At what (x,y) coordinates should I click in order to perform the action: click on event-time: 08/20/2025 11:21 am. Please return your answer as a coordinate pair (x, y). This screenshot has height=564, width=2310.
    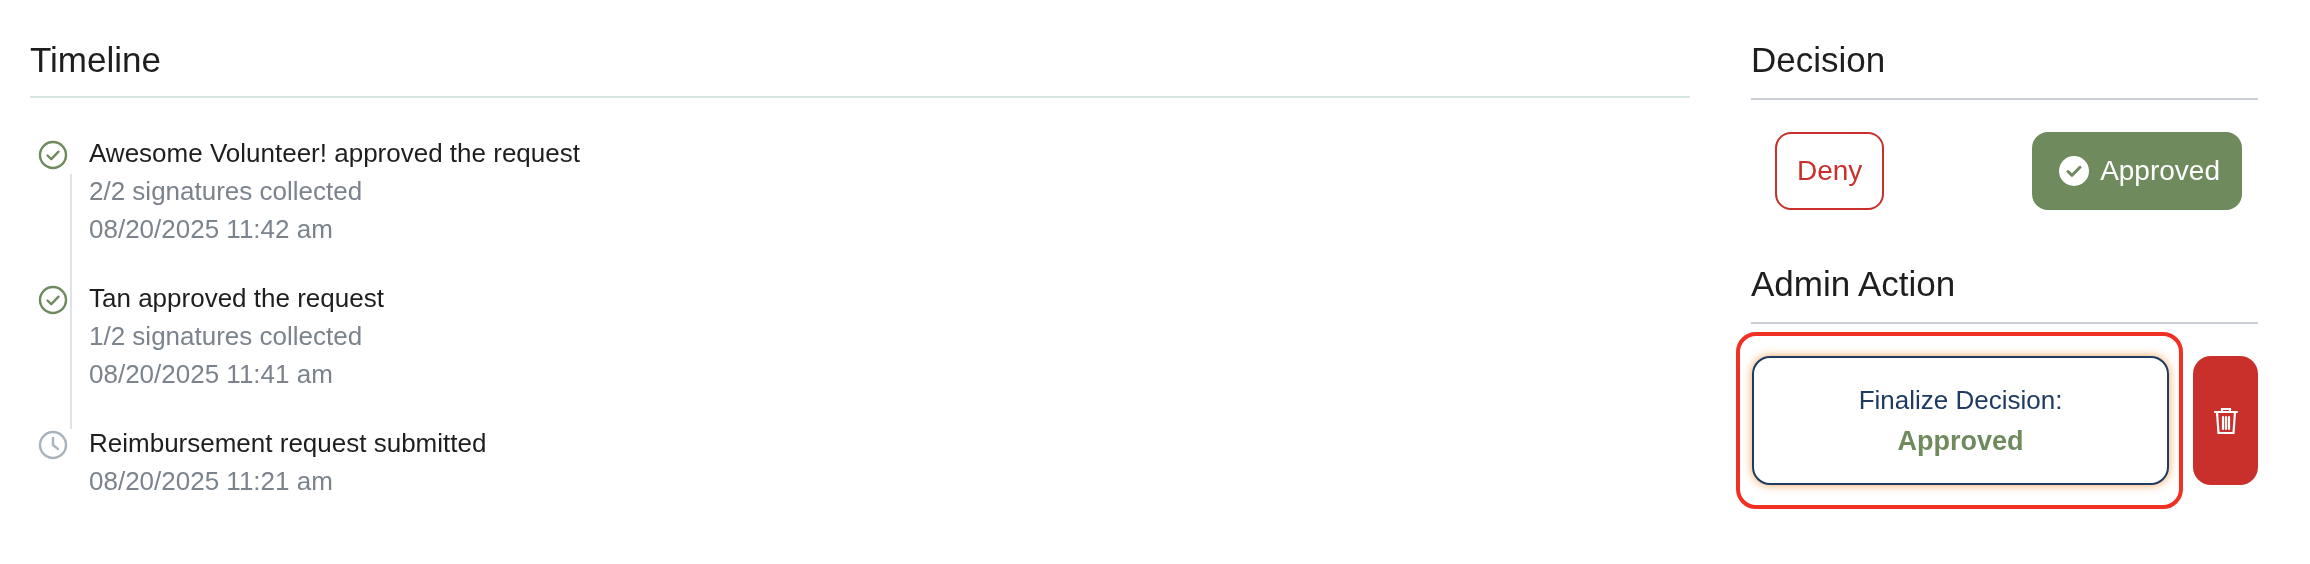
    Looking at the image, I should click on (211, 481).